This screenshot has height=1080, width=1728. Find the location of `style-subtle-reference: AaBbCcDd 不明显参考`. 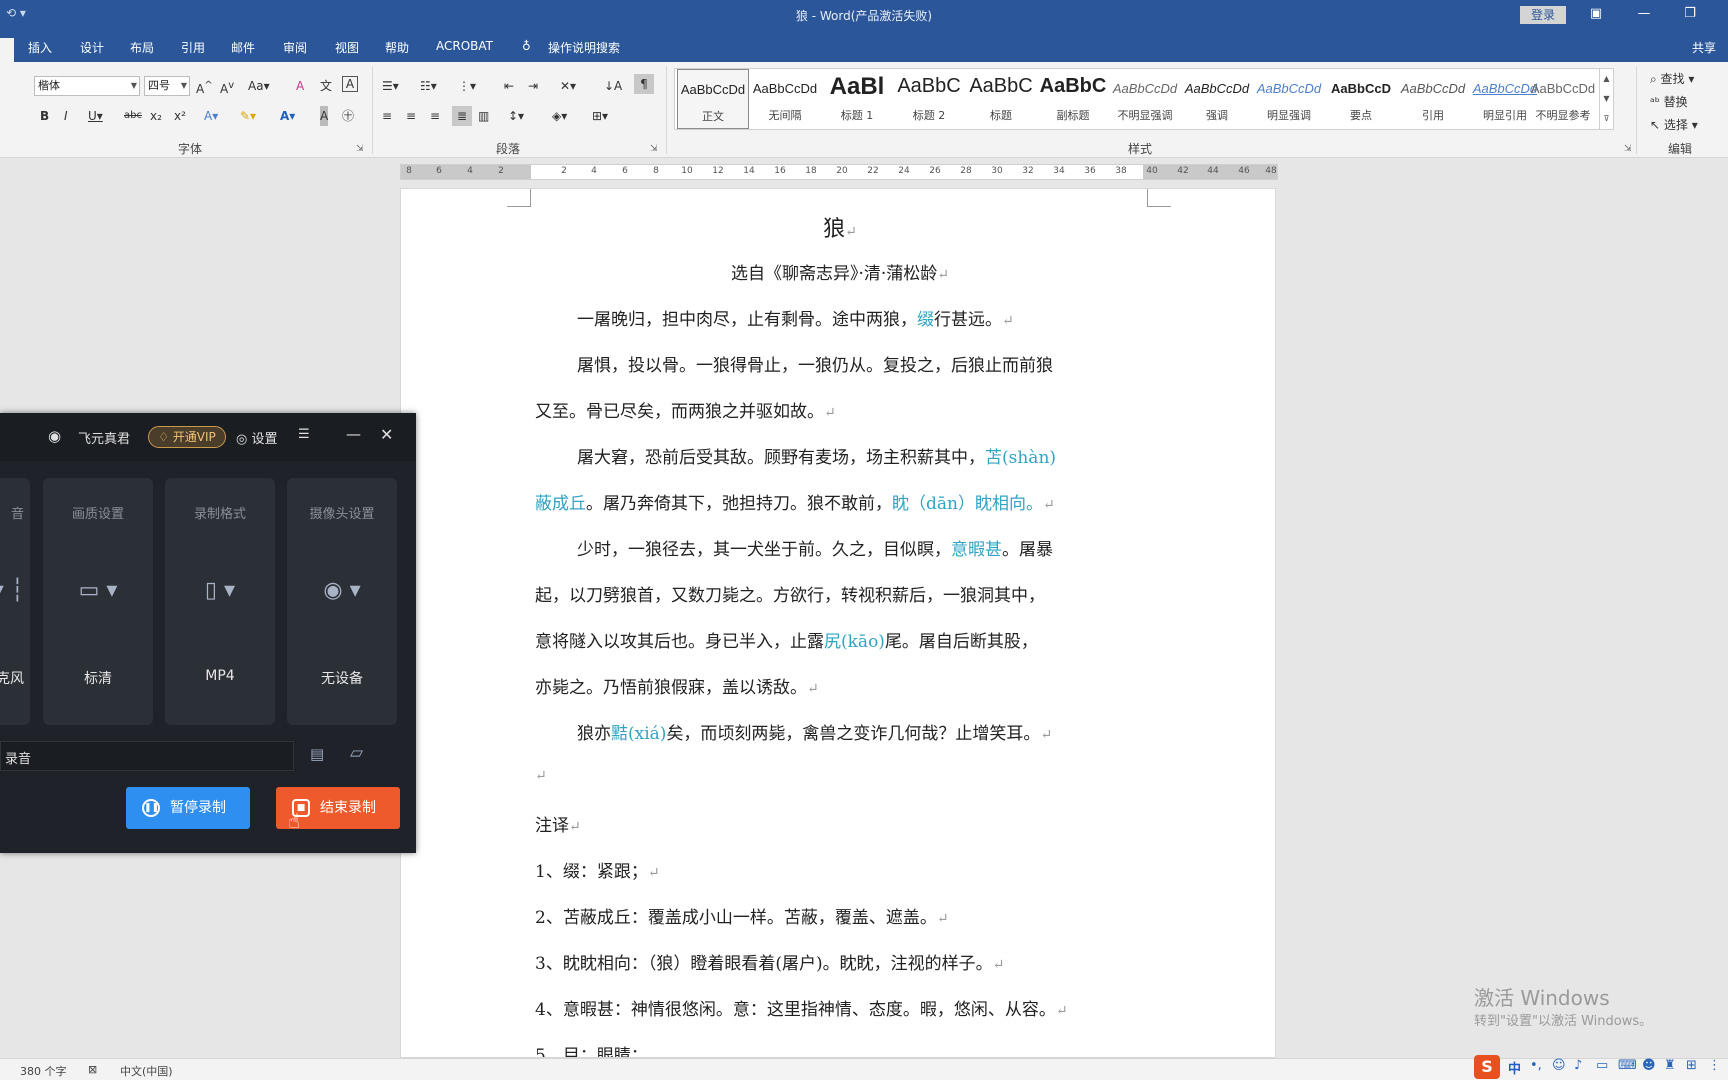

style-subtle-reference: AaBbCcDd 不明显参考 is located at coordinates (1563, 99).